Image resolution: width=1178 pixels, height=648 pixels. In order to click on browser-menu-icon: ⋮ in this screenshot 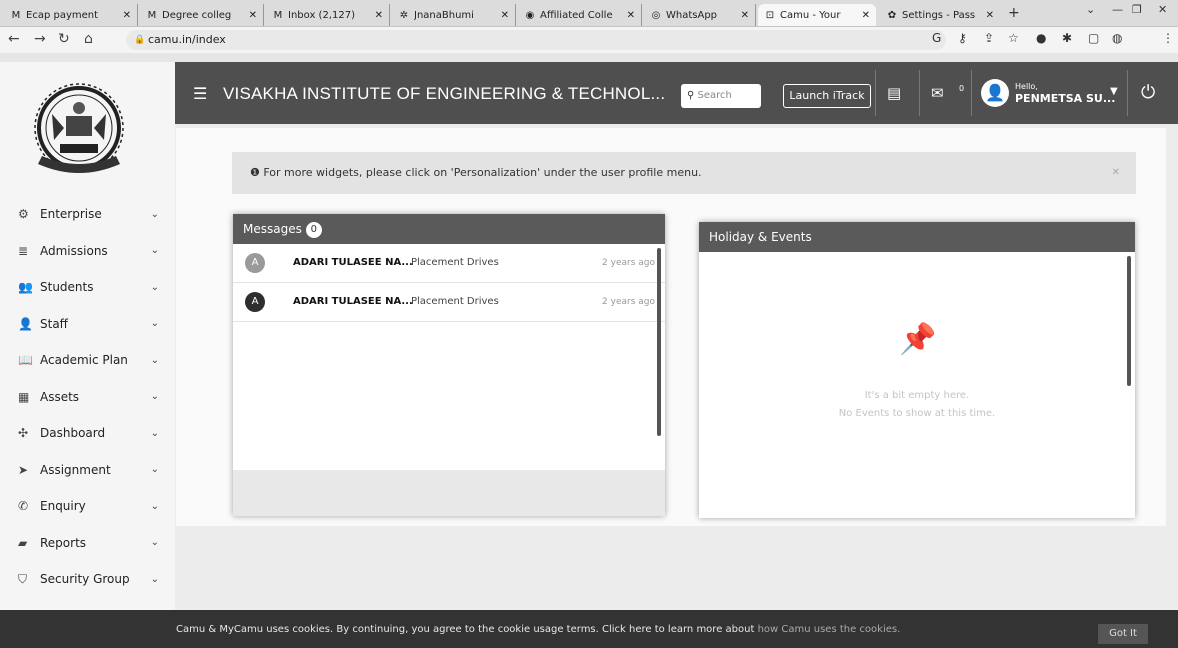, I will do `click(1168, 38)`.